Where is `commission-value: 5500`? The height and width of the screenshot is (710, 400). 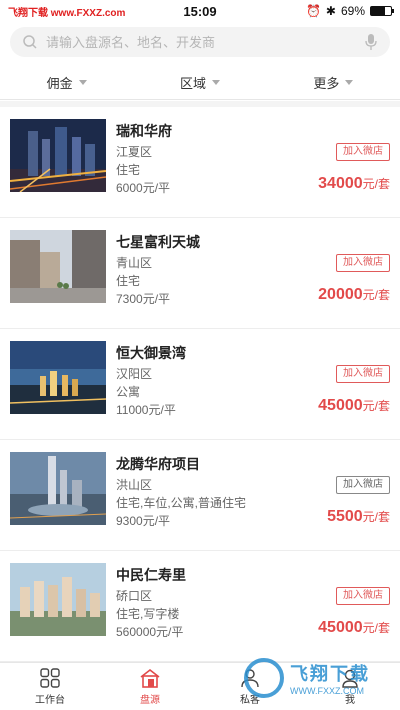
commission-value: 5500 is located at coordinates (345, 516).